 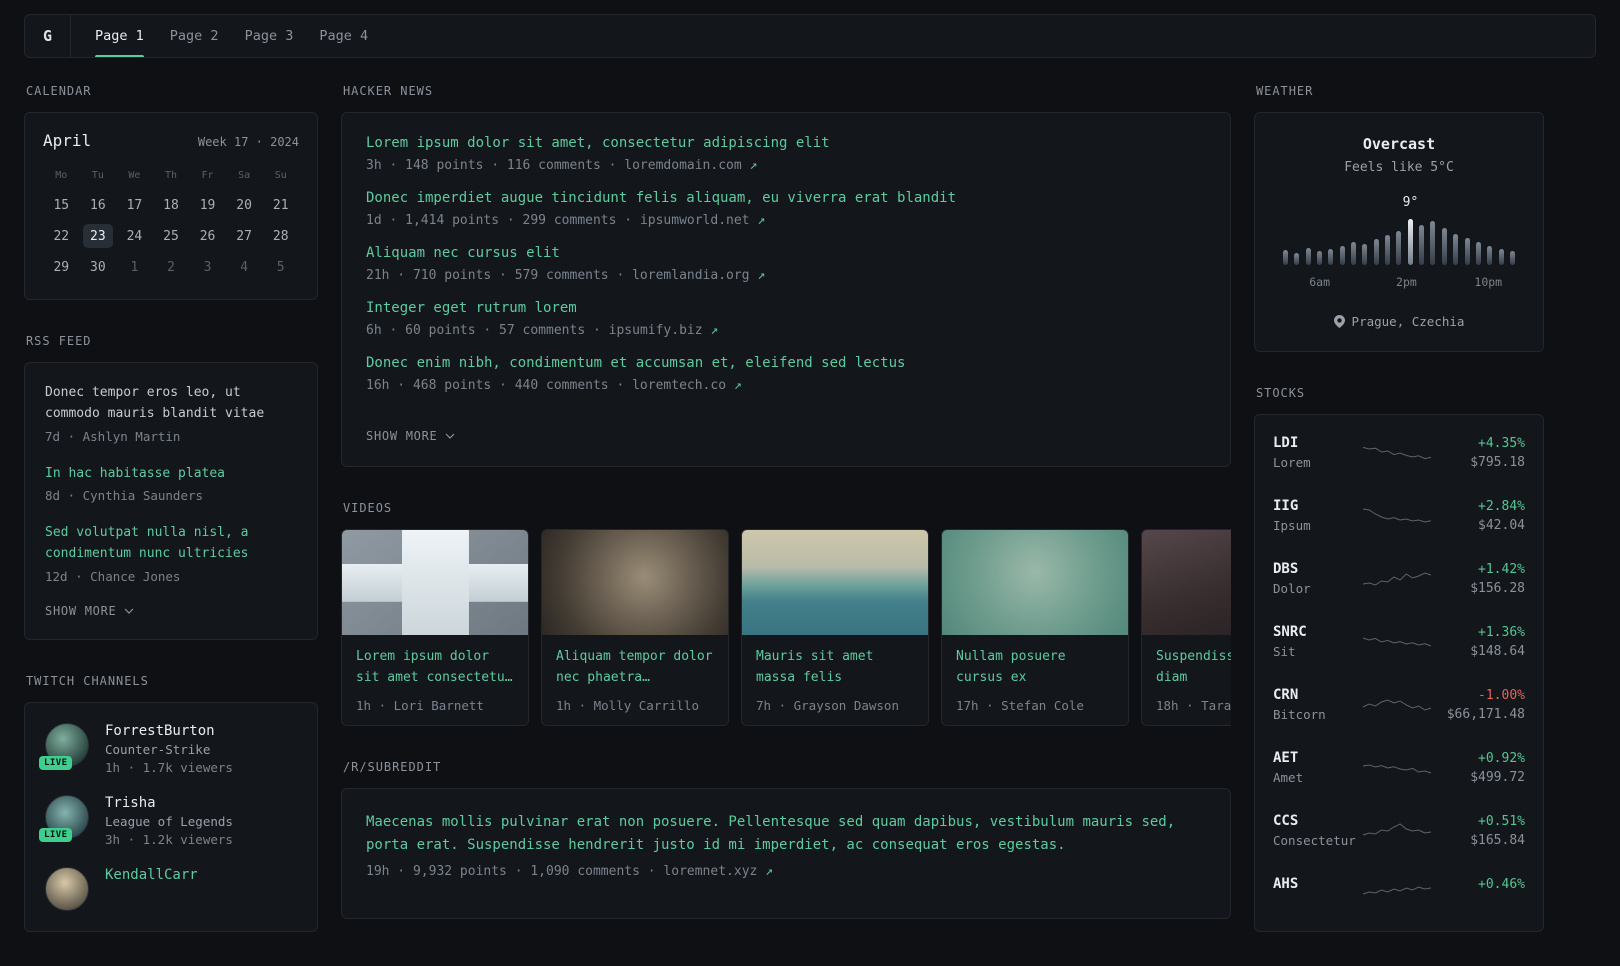 I want to click on page-tabs: Page 1 Page 2 Page 3 Page 4, so click(x=231, y=36).